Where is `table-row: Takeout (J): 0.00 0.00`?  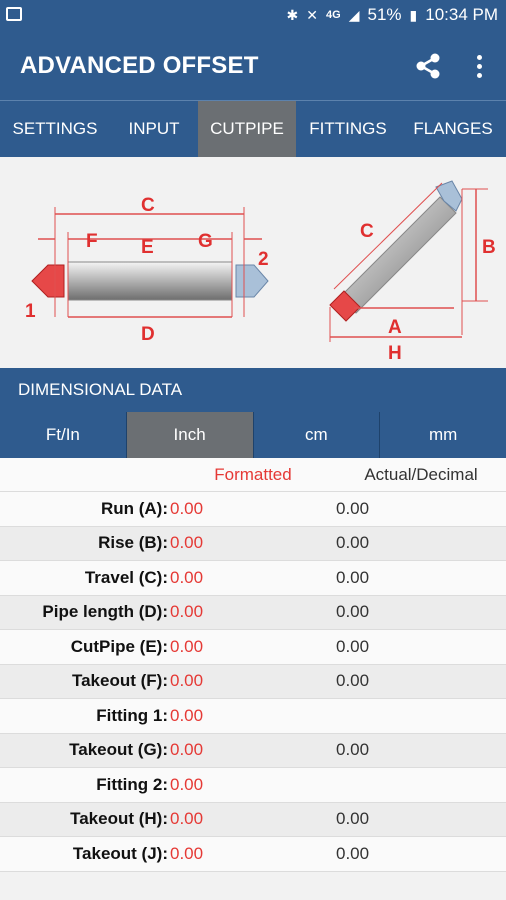
table-row: Takeout (J): 0.00 0.00 is located at coordinates (253, 854).